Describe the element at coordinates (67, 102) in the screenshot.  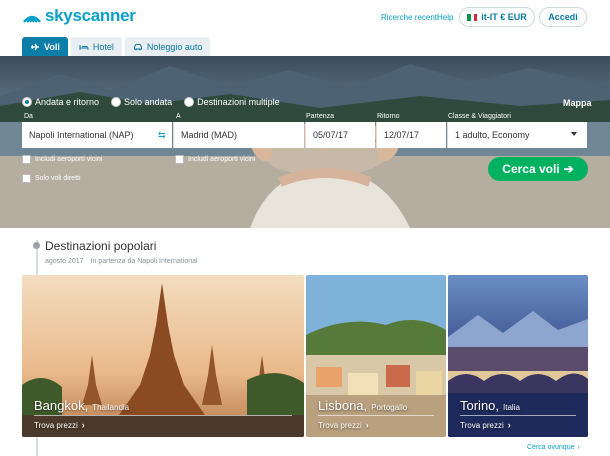
I see `trip-option-label: Andata e ritorno` at that location.